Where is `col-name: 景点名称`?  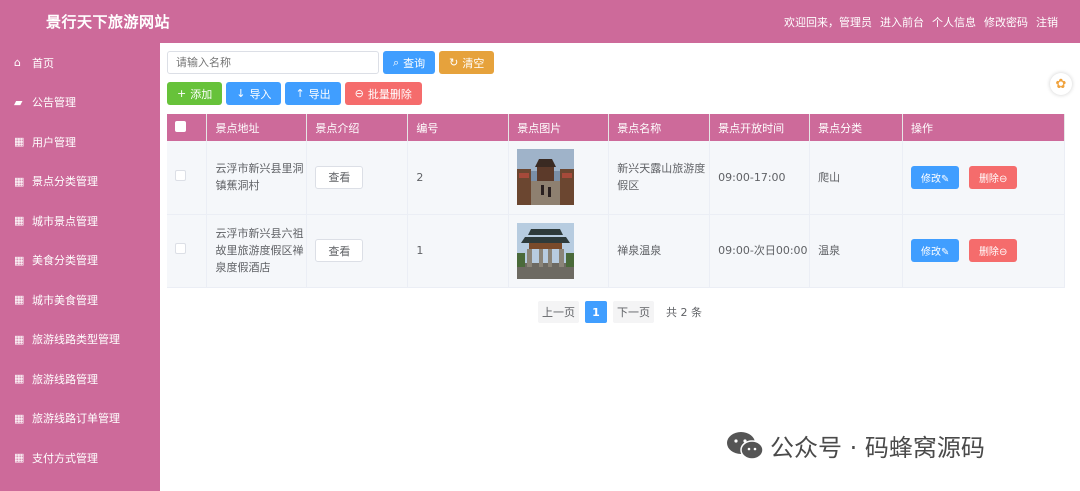 col-name: 景点名称 is located at coordinates (659, 127).